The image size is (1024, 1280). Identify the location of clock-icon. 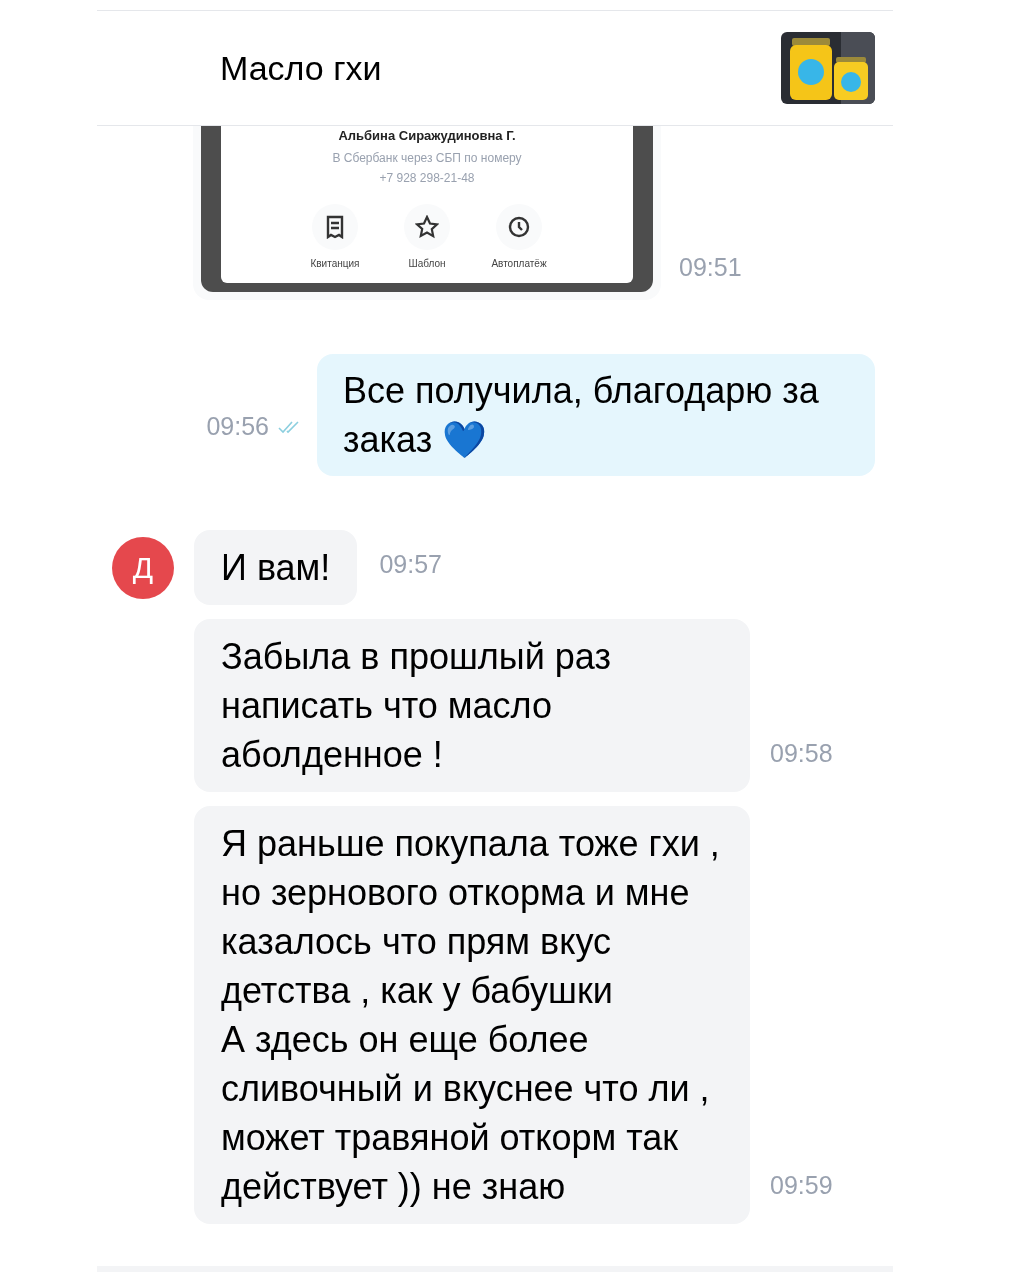
(519, 227).